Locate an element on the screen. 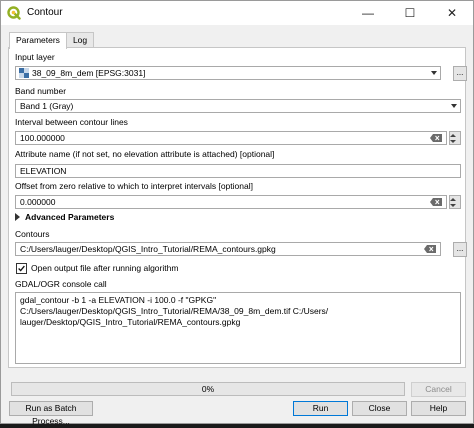  interval-value: 100.000000 is located at coordinates (42, 138).